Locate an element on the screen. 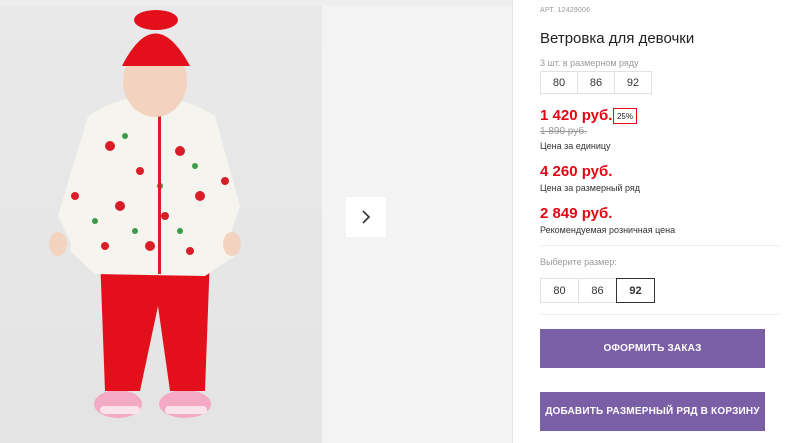 The height and width of the screenshot is (443, 800). size-option-86: 86 is located at coordinates (597, 290).